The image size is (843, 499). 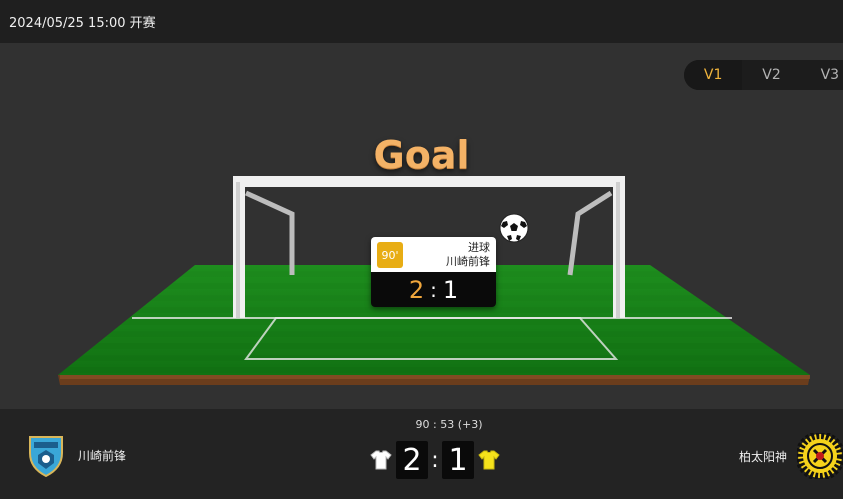 I want to click on home-team: 川崎前锋, so click(x=76, y=455).